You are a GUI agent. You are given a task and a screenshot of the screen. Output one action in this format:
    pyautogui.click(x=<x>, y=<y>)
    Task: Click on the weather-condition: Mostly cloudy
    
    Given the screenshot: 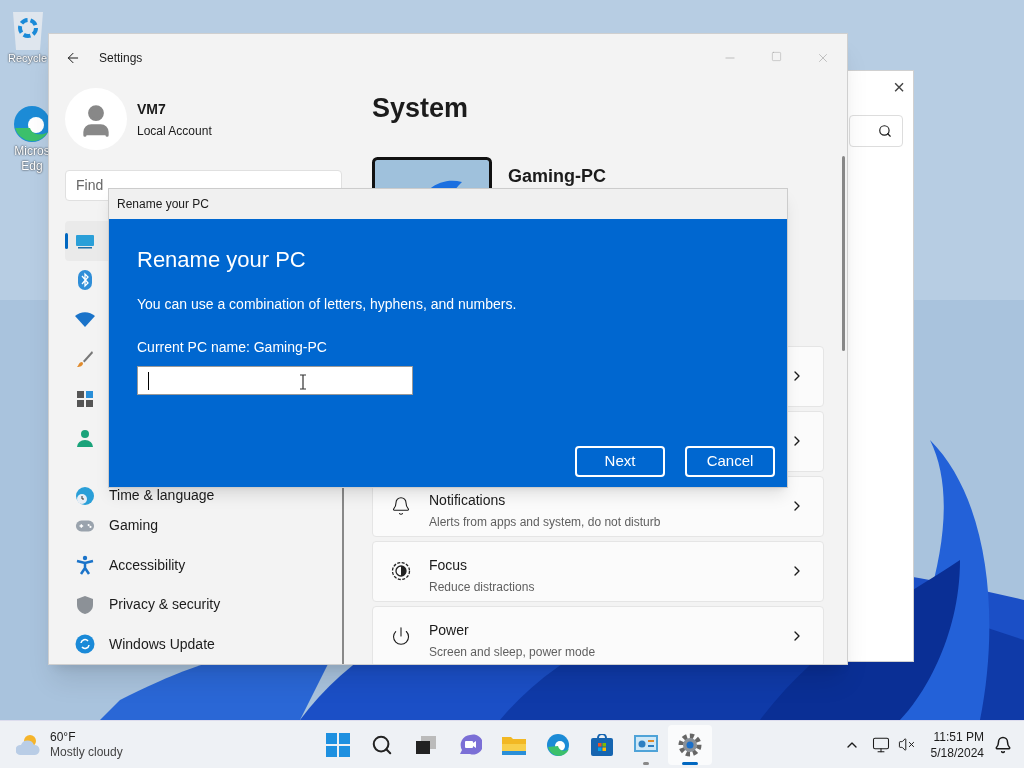 What is the action you would take?
    pyautogui.click(x=86, y=752)
    